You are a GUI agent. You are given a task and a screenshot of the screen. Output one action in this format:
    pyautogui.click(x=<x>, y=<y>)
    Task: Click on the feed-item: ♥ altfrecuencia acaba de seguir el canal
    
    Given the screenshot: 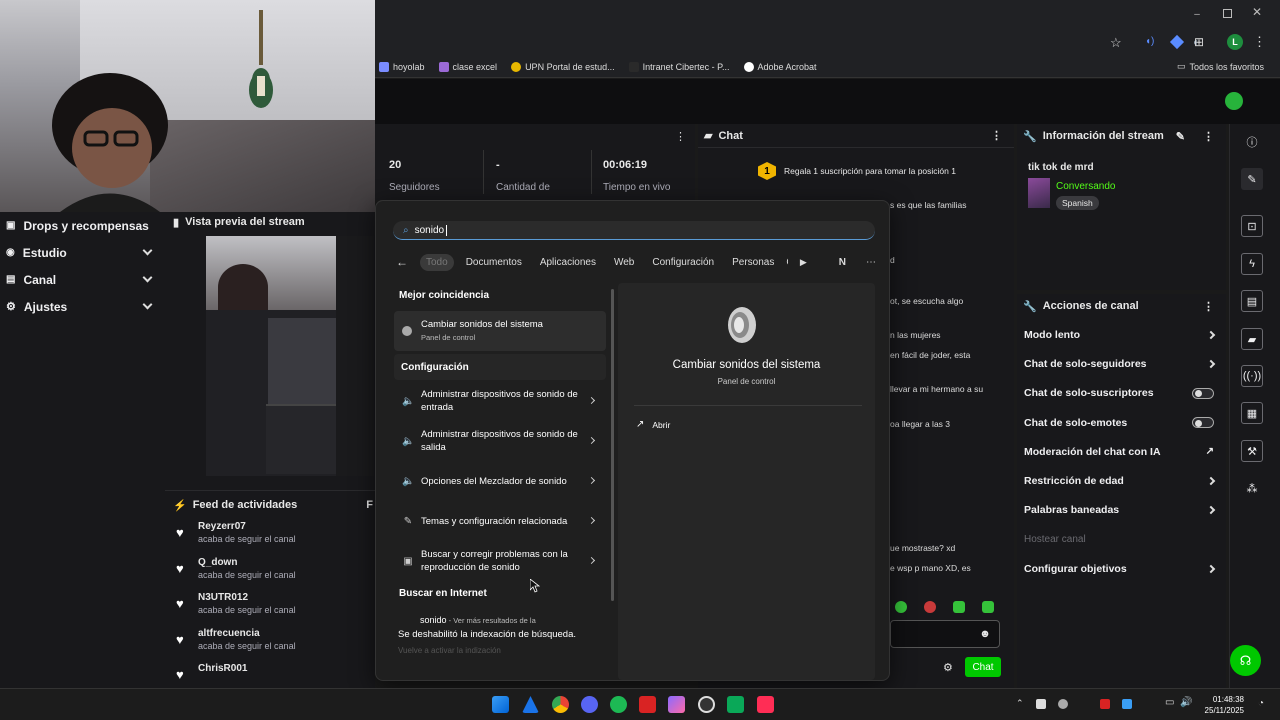 What is the action you would take?
    pyautogui.click(x=270, y=644)
    